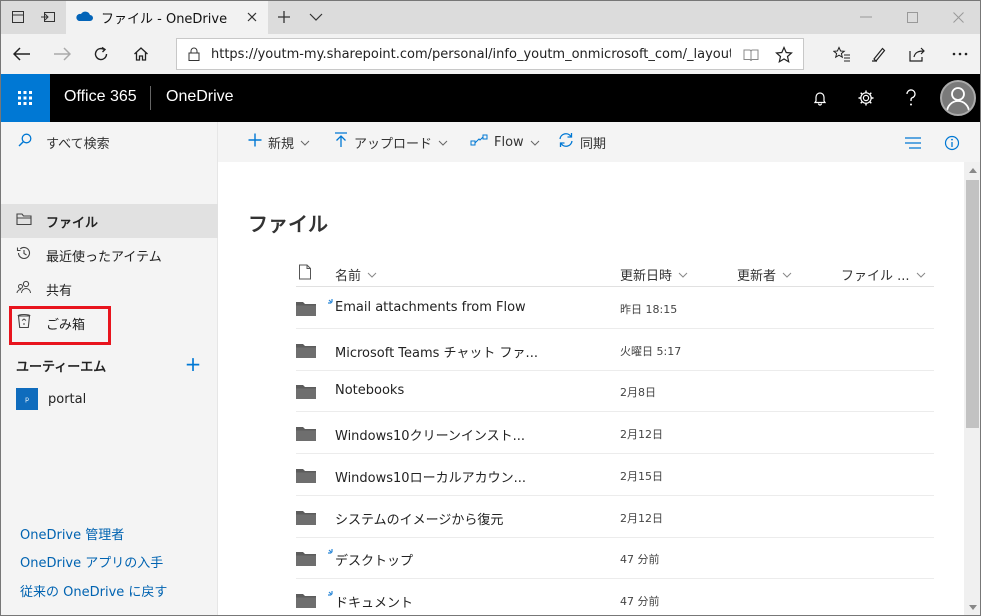 This screenshot has height=616, width=981. I want to click on table-row: システムのイメージから復元 2月12日, so click(615, 517).